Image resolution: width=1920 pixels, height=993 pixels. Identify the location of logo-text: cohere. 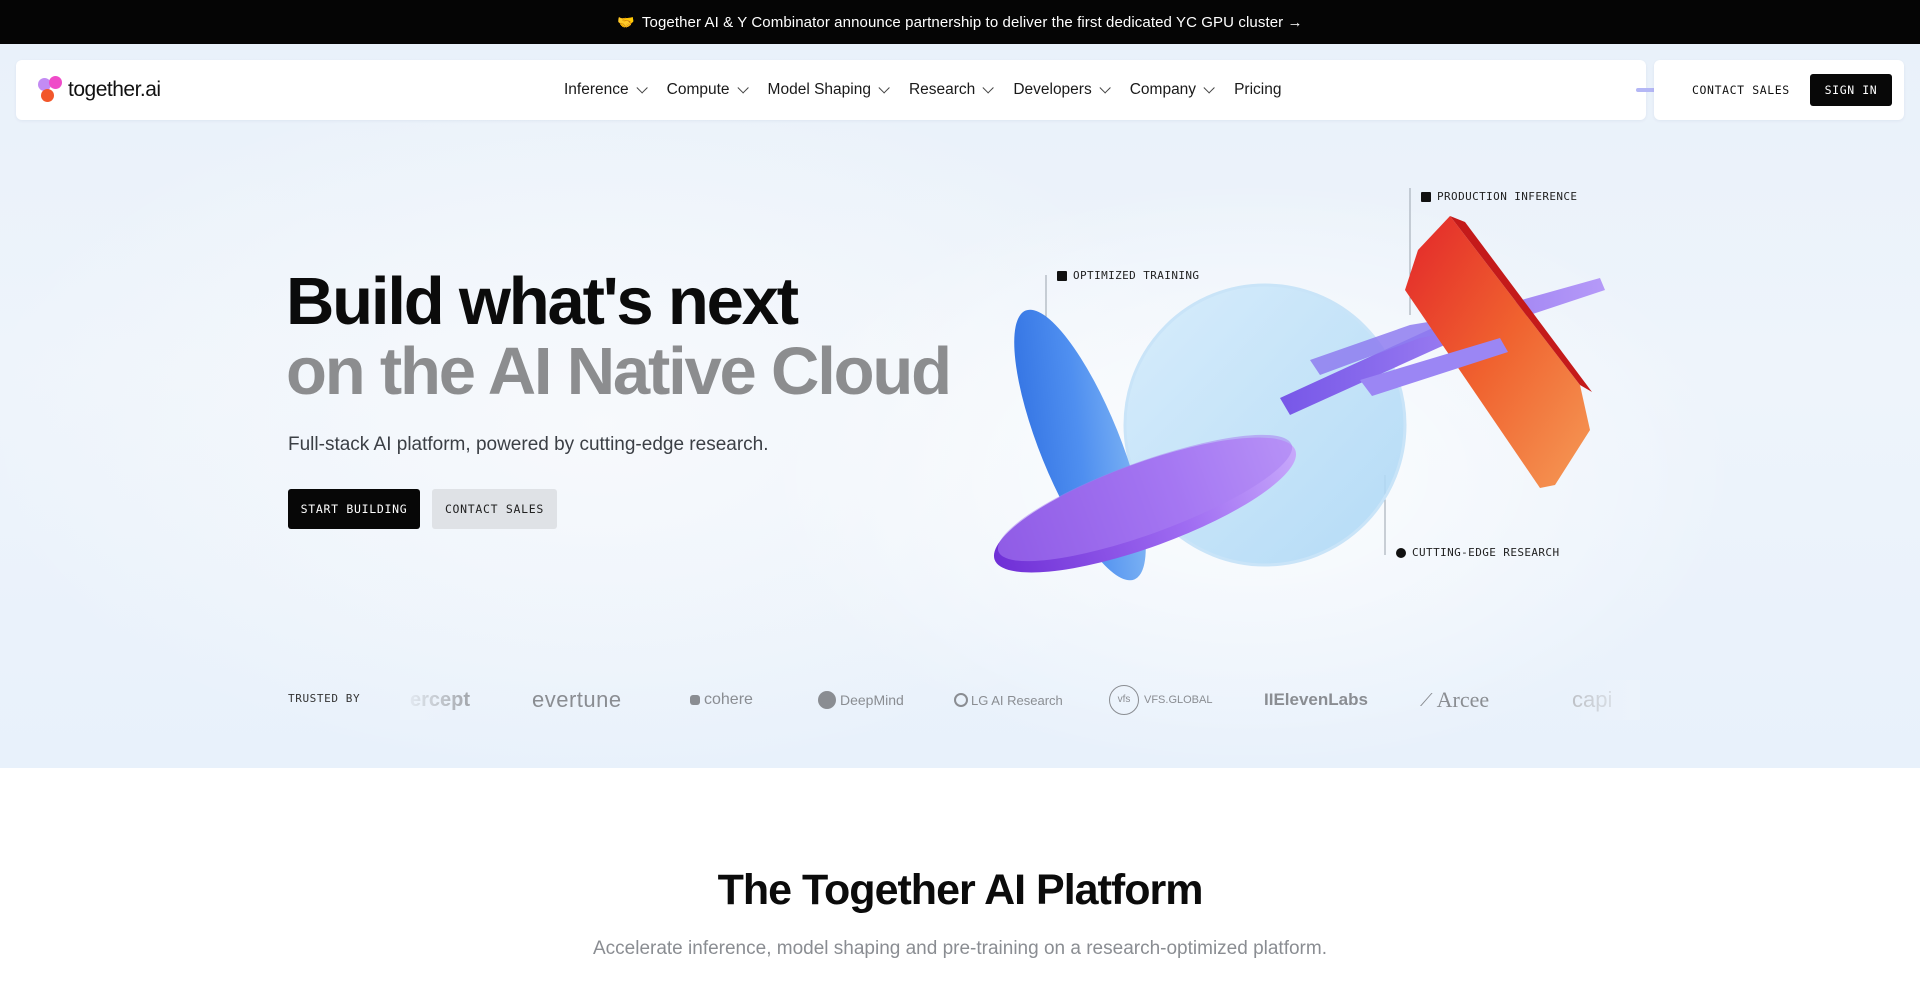
(728, 699).